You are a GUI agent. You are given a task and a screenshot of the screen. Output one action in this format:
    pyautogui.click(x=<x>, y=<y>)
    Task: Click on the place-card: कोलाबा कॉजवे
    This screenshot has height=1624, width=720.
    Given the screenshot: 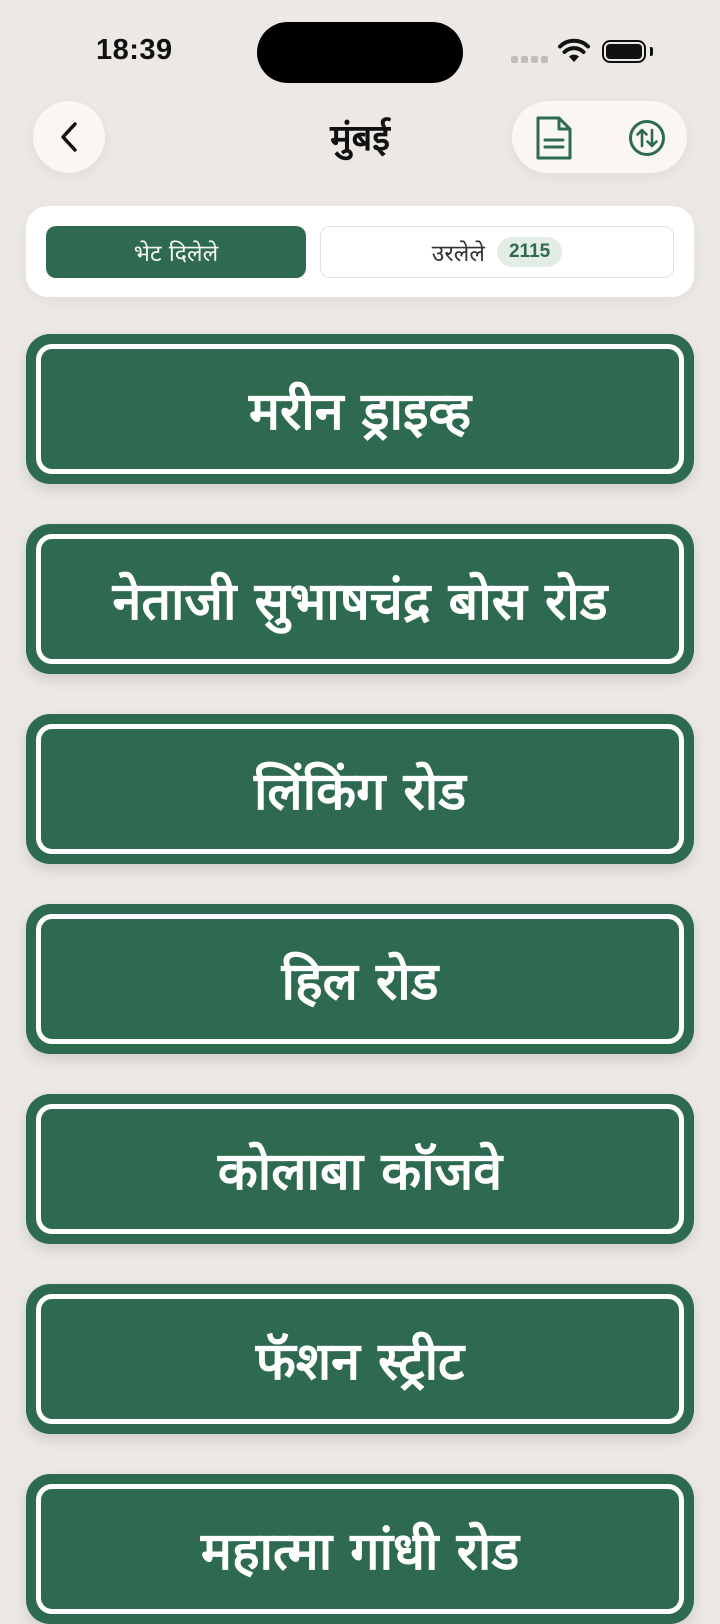 What is the action you would take?
    pyautogui.click(x=360, y=1169)
    